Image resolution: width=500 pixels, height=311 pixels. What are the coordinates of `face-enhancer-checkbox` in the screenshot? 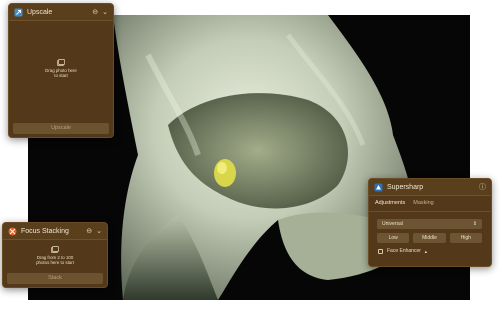 It's located at (380, 251).